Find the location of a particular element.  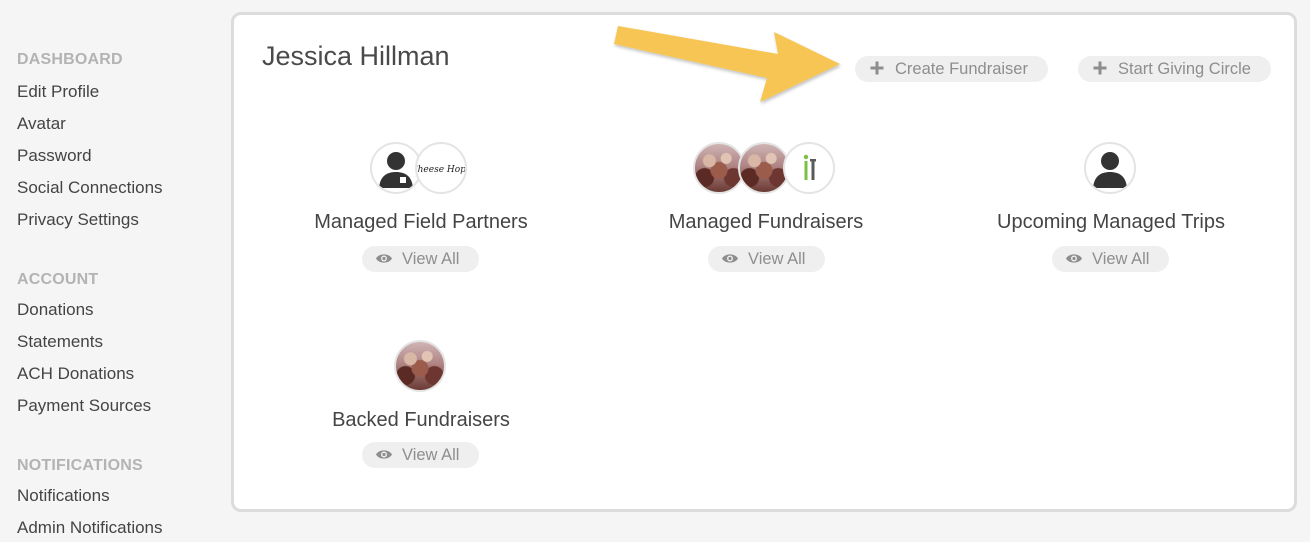

fundraiser-logo-avatar is located at coordinates (809, 168).